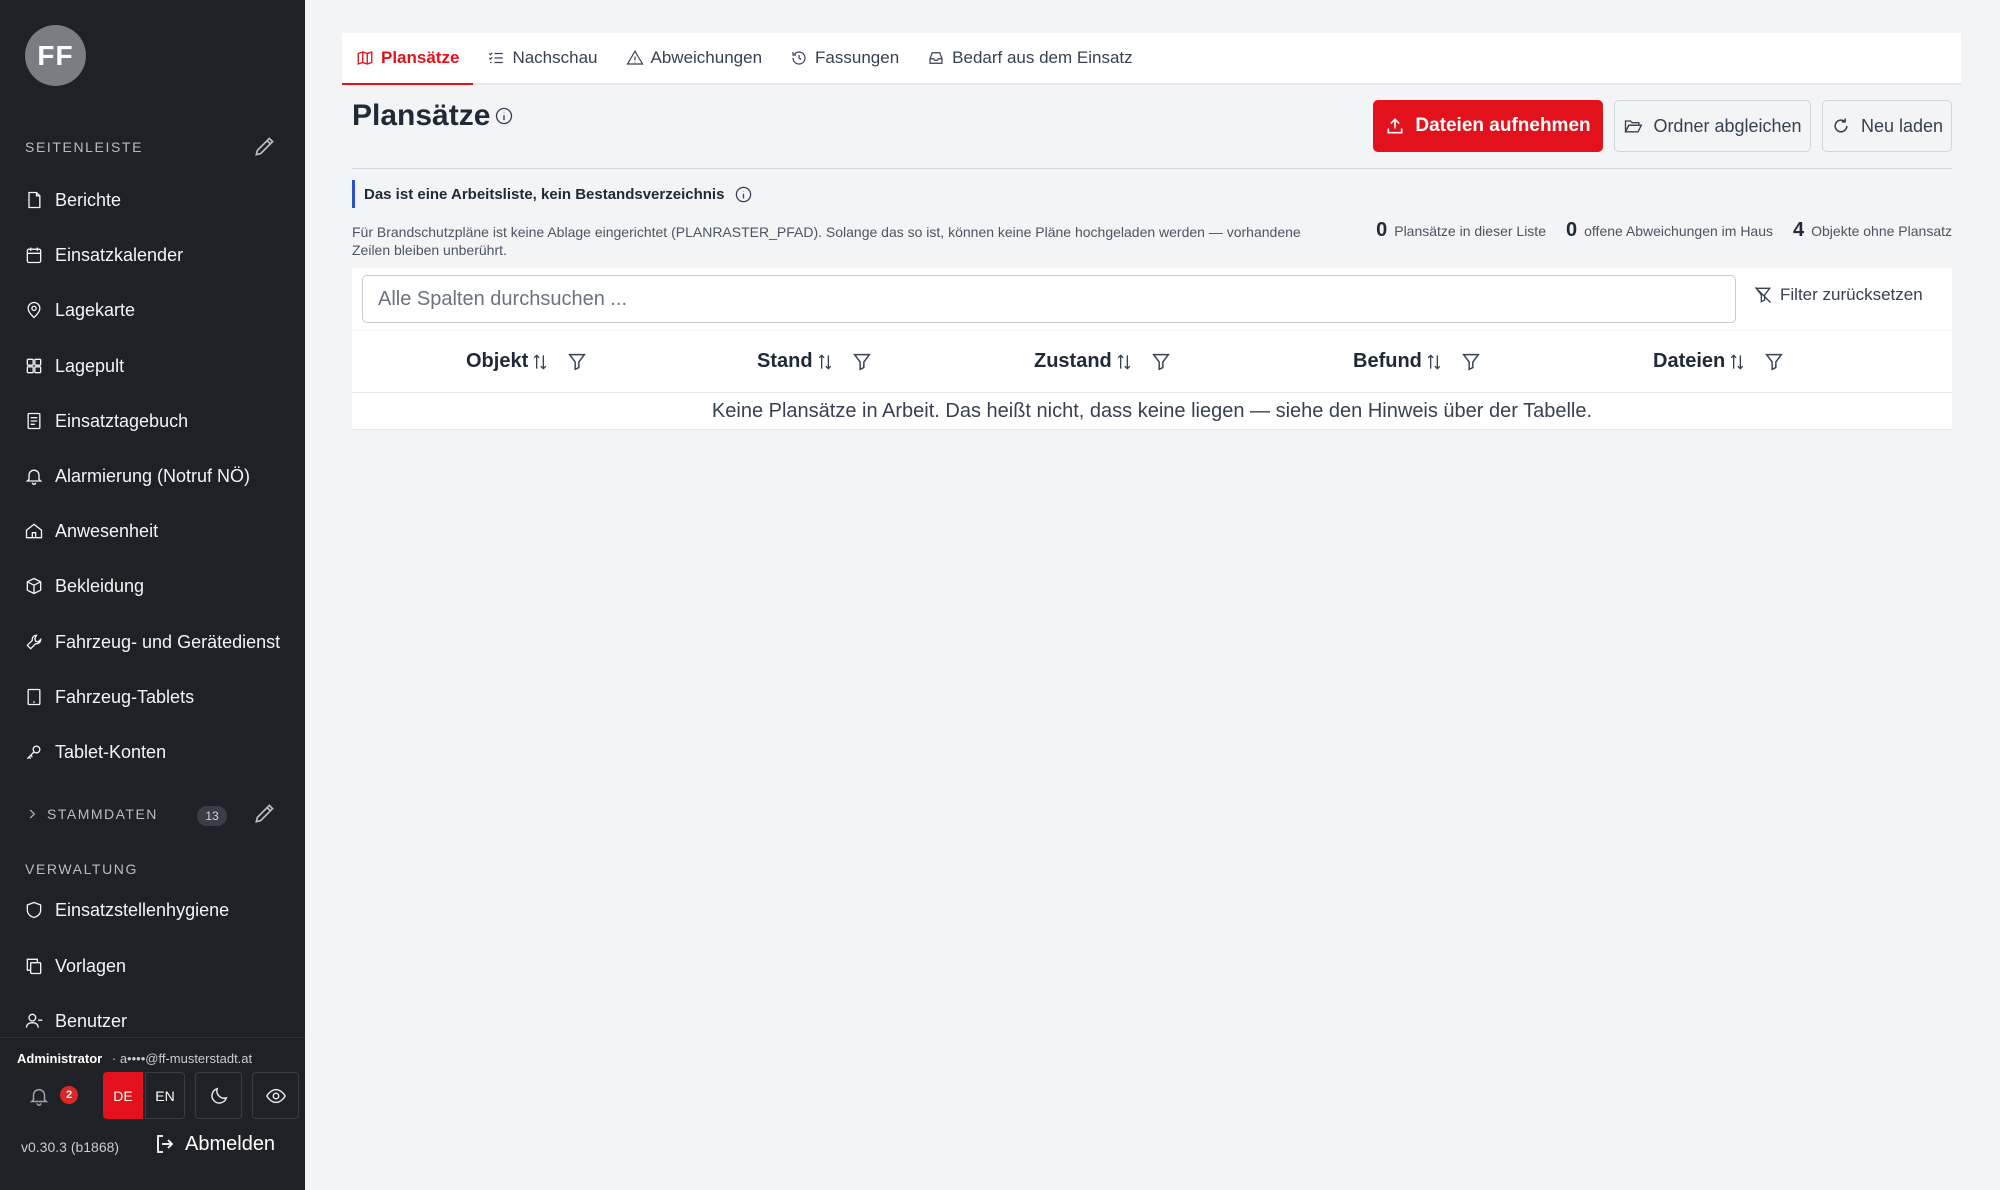 The height and width of the screenshot is (1190, 2000). What do you see at coordinates (34, 586) in the screenshot?
I see `box-icon` at bounding box center [34, 586].